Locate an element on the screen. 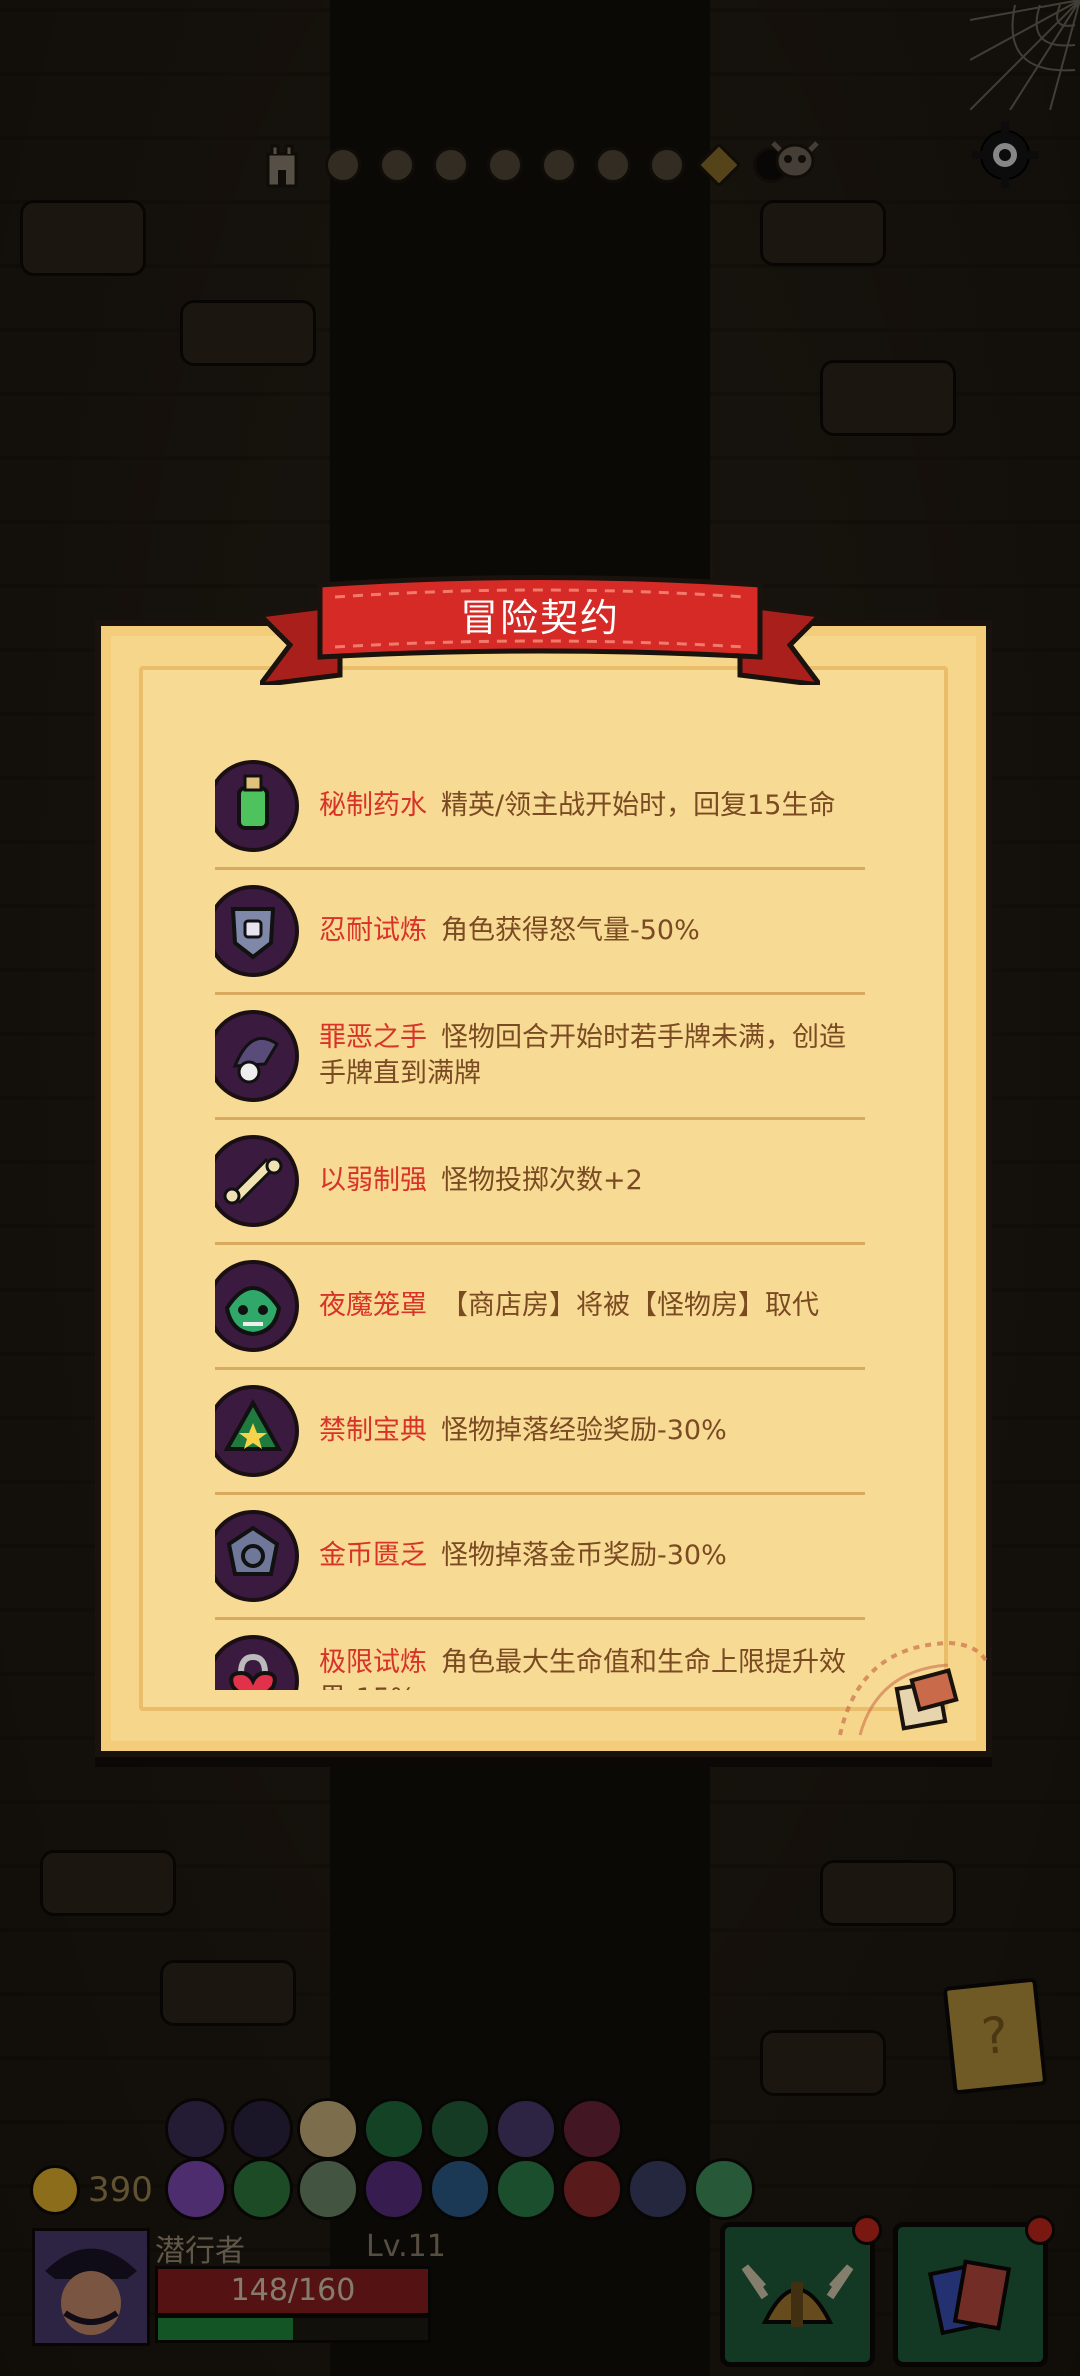  contract-text: 极限试炼角色最大生命值和生命上限提升效果-15% is located at coordinates (589, 1667).